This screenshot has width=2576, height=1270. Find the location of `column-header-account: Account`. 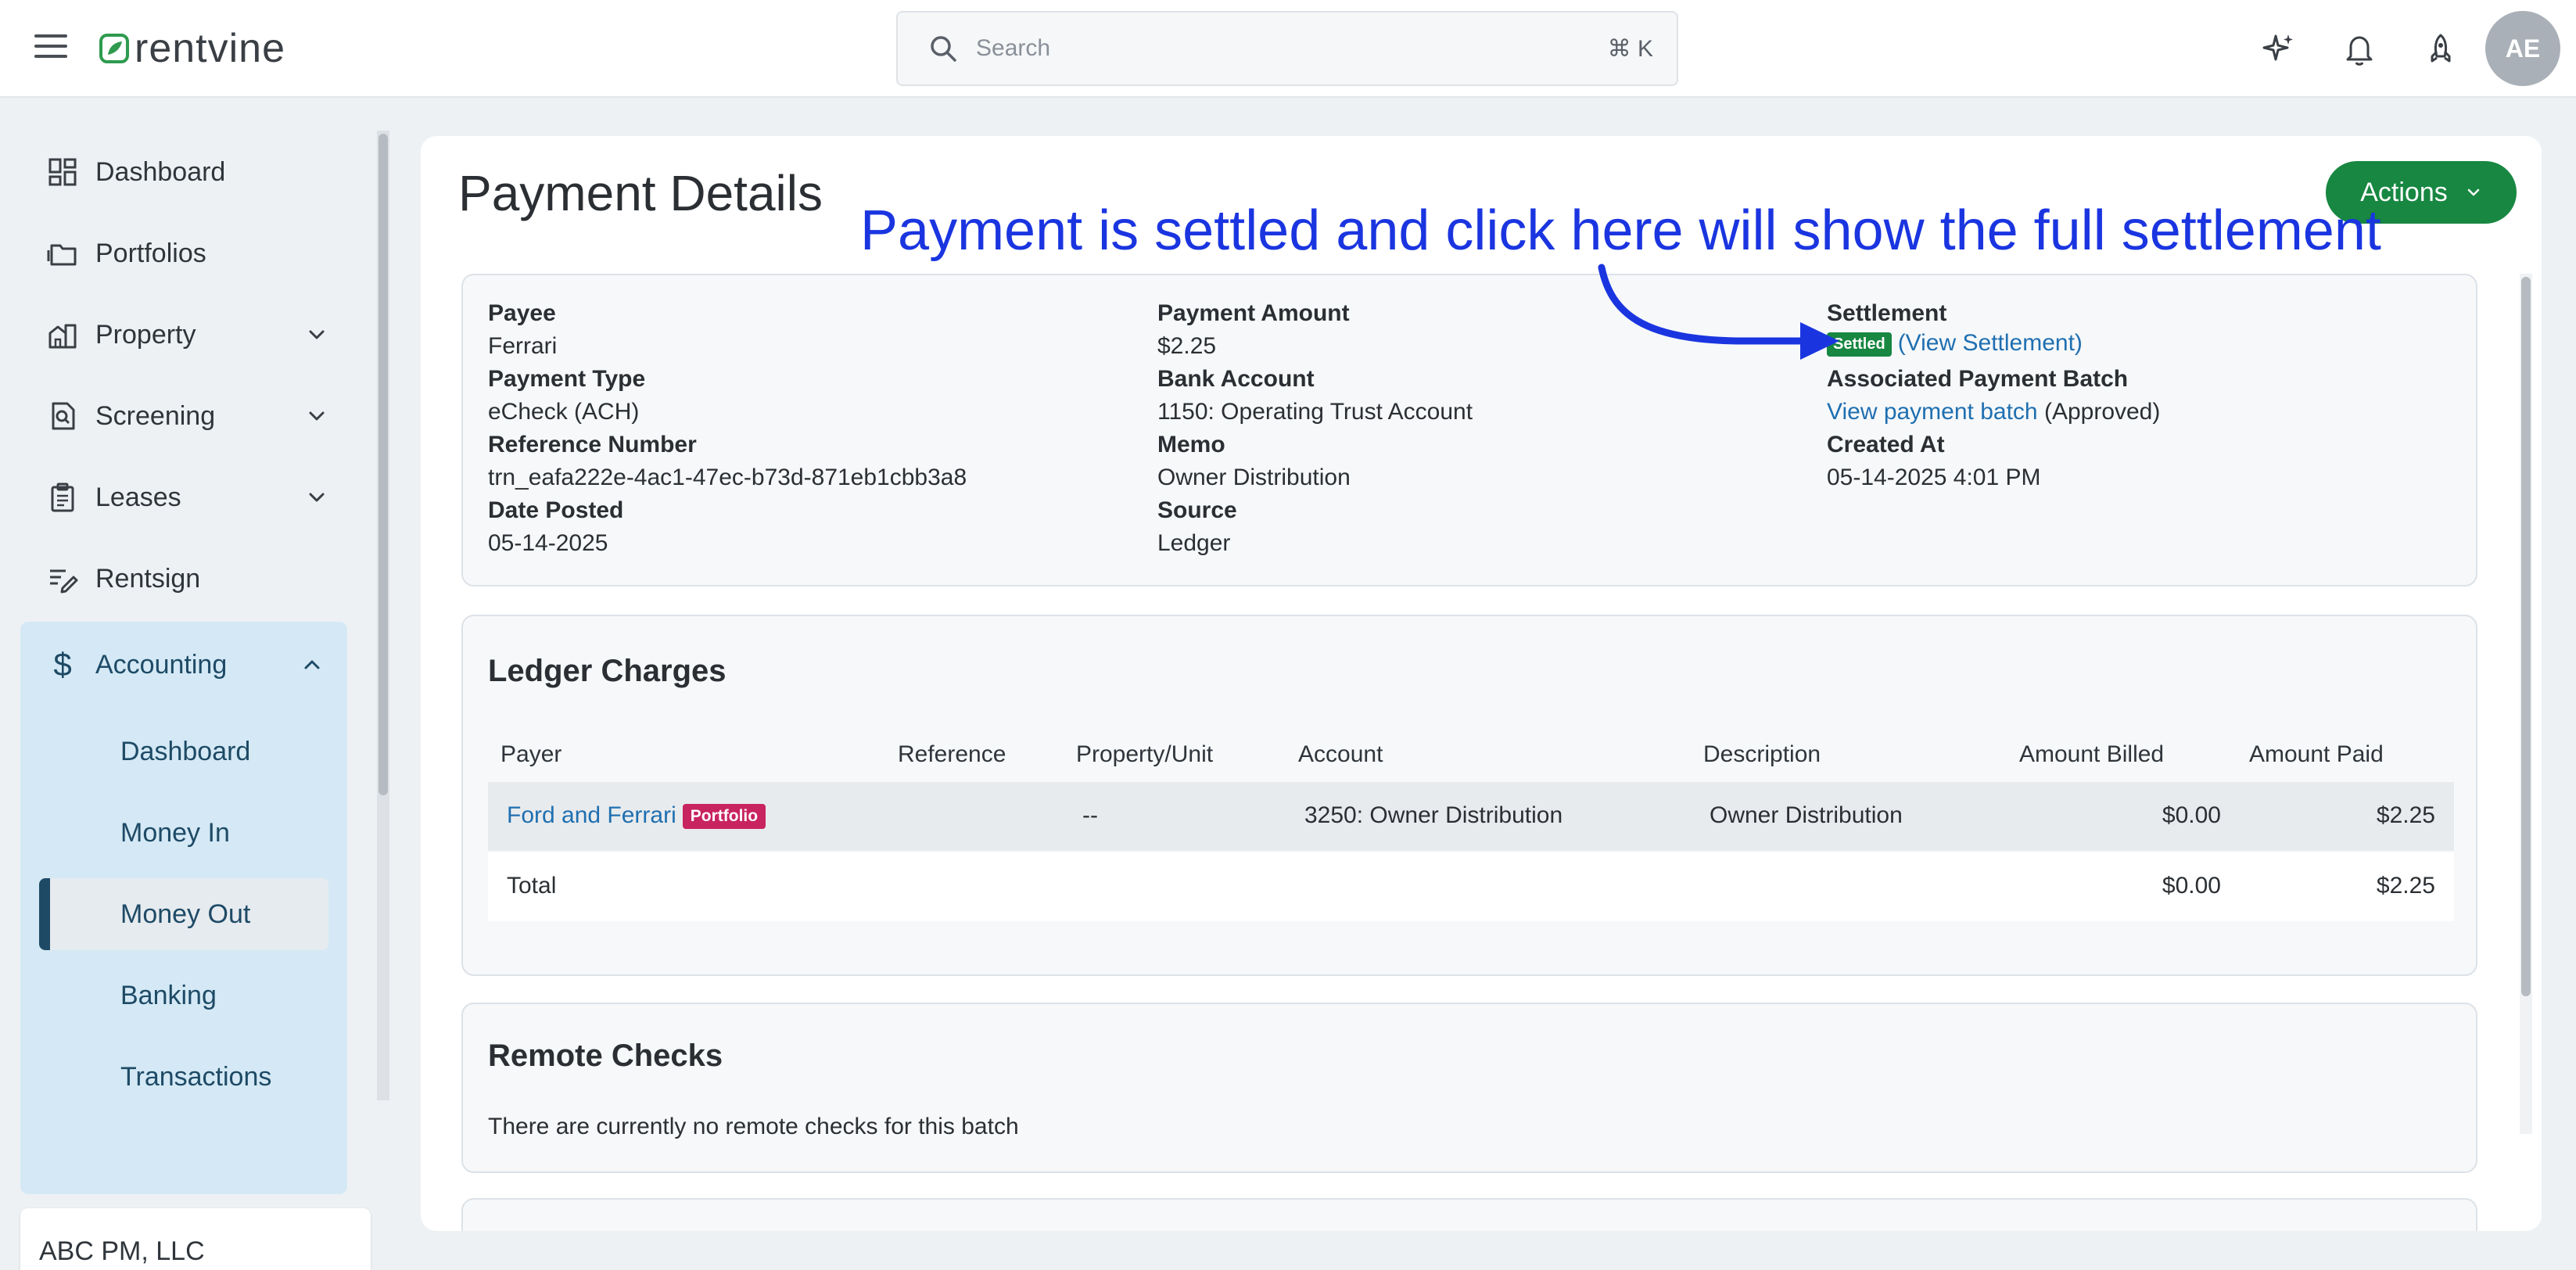

column-header-account: Account is located at coordinates (1340, 754).